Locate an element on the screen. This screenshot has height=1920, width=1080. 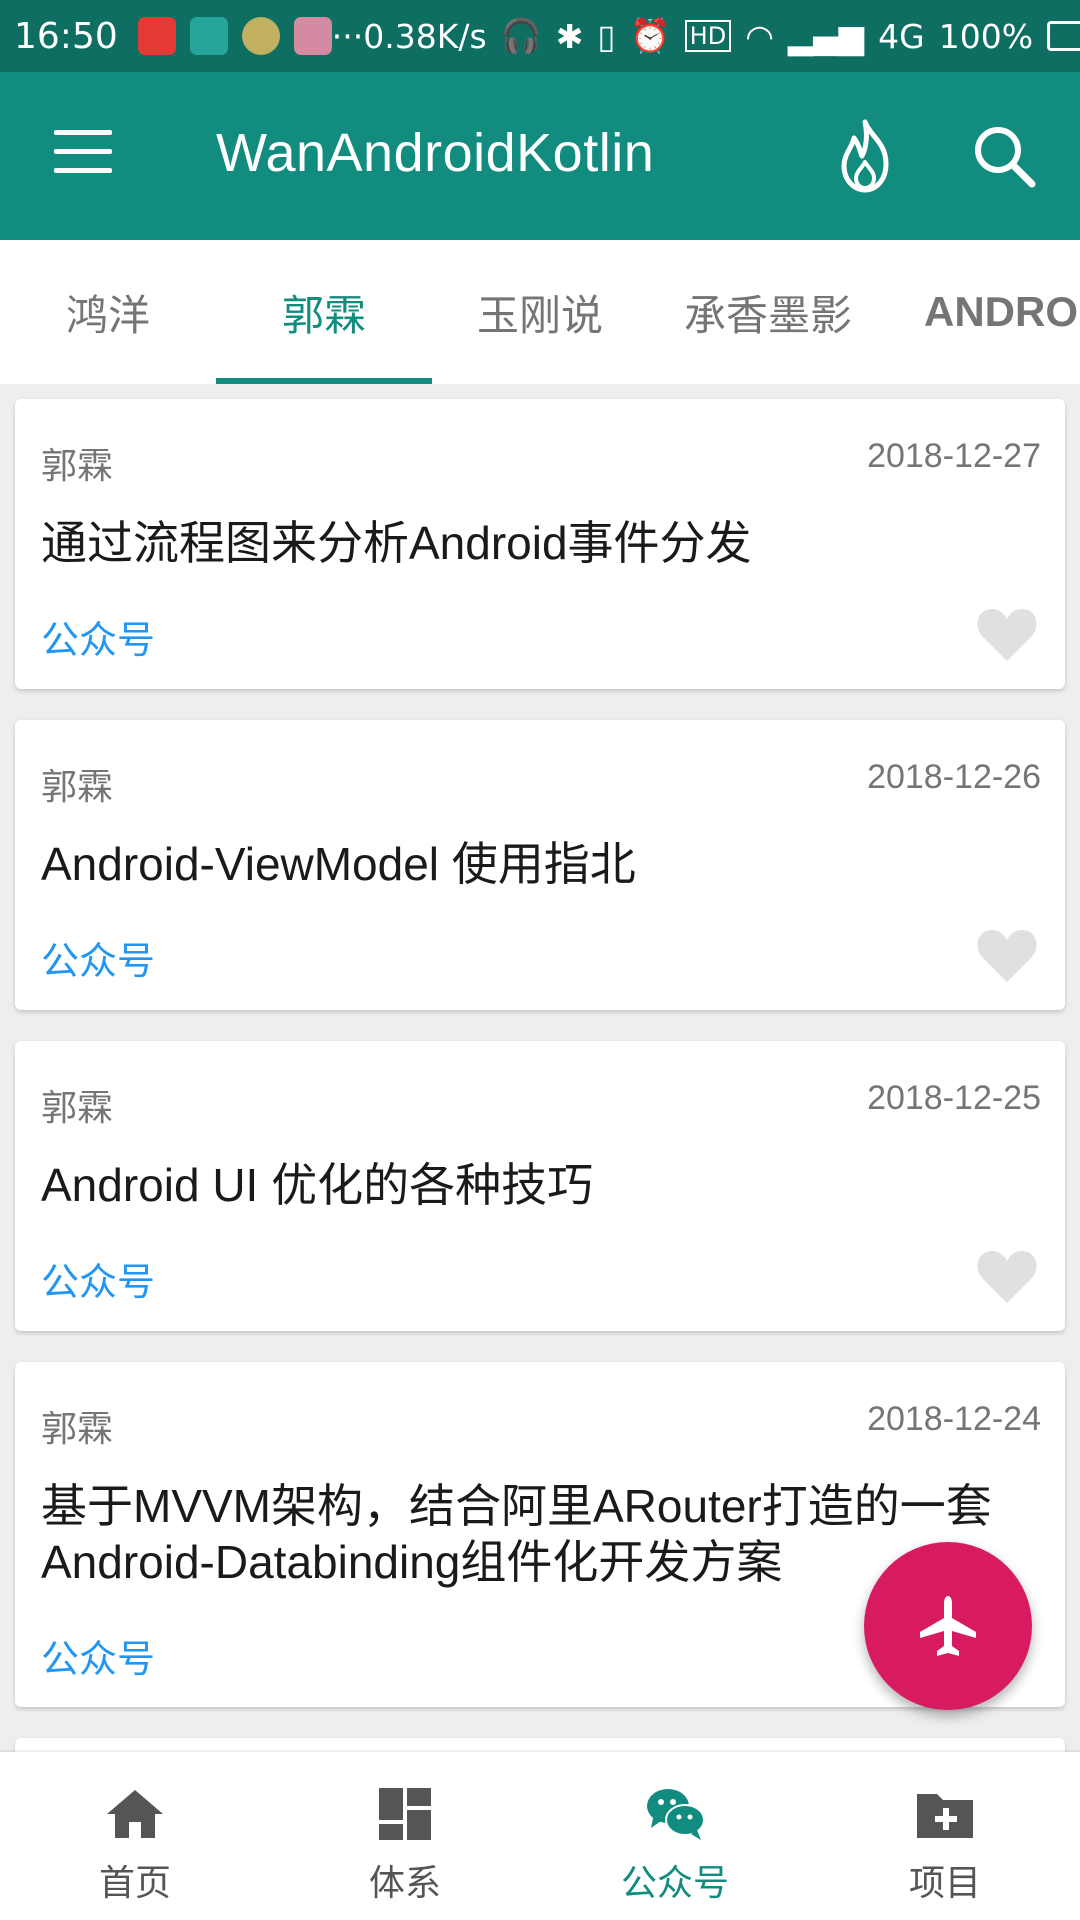
app-title: WanAndroidKotlin is located at coordinates (435, 153).